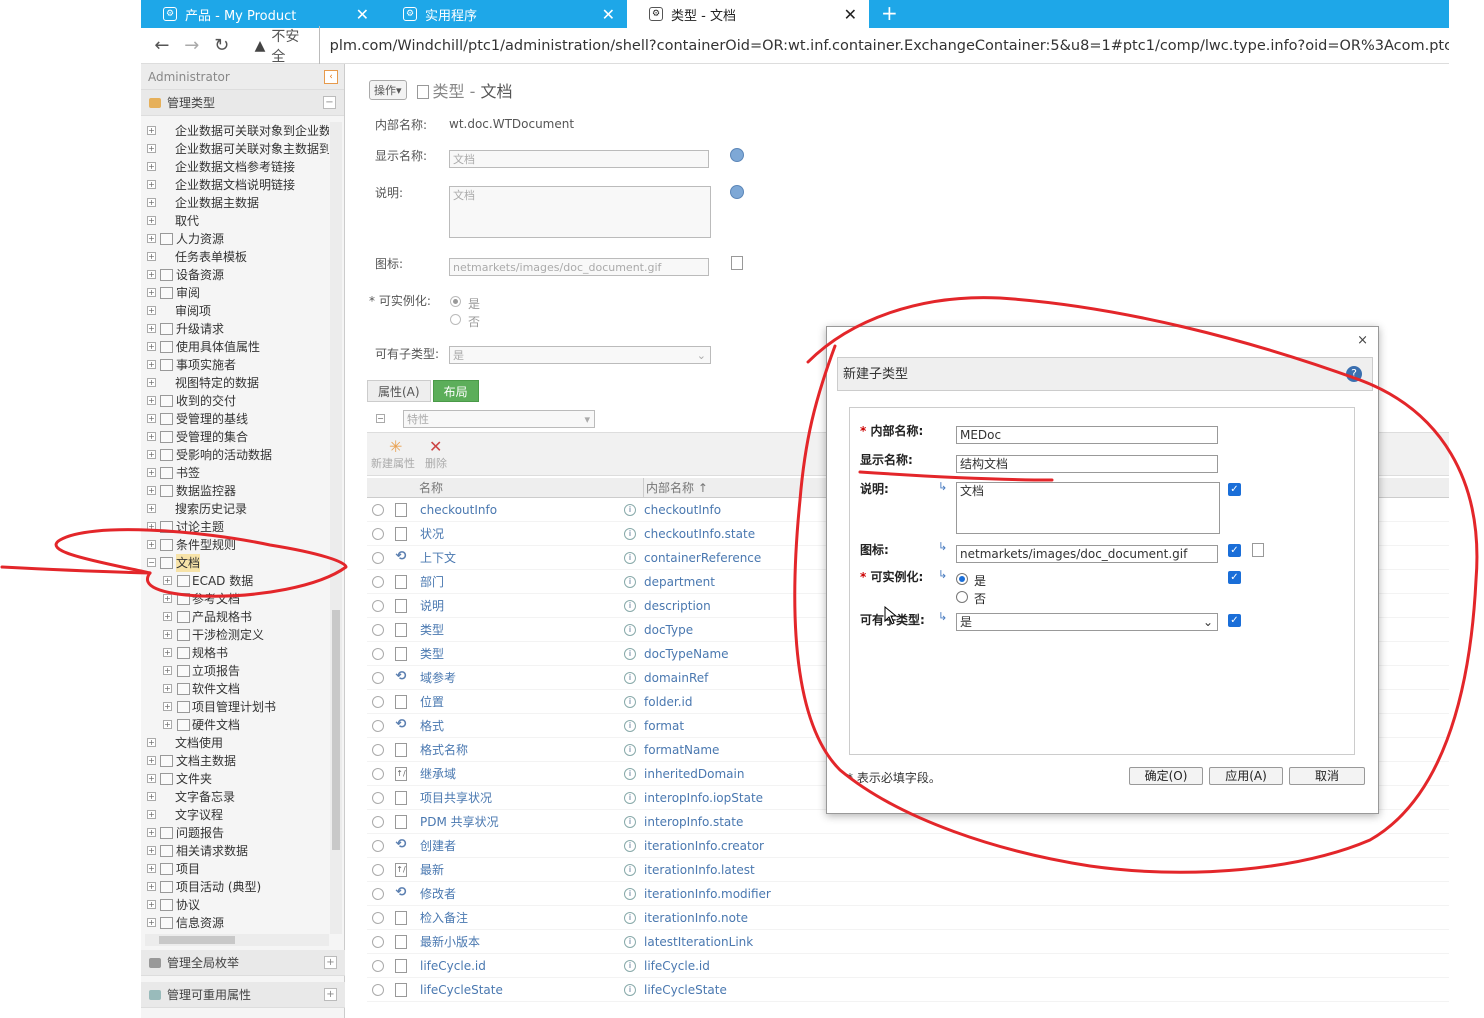 The image size is (1484, 1018). What do you see at coordinates (235, 383) in the screenshot?
I see `tree-item: + 视图特定的数据` at bounding box center [235, 383].